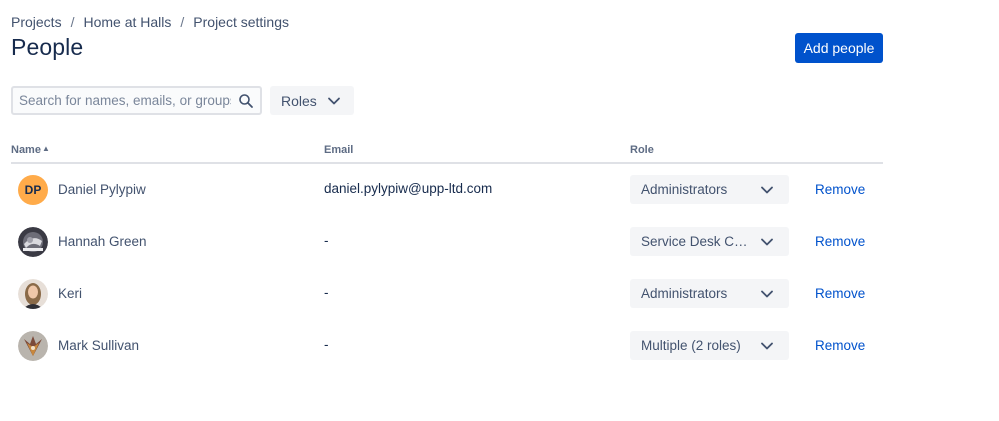  I want to click on roles-filter-button: Roles, so click(312, 100).